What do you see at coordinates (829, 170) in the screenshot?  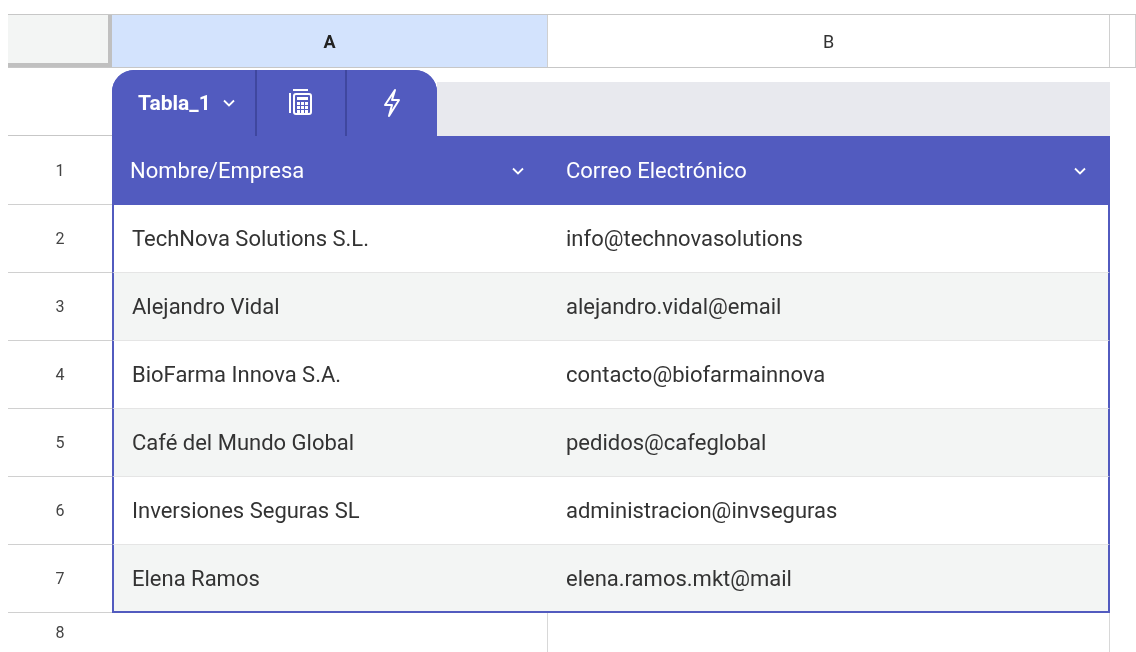 I see `column-heading: Correo Electrónico` at bounding box center [829, 170].